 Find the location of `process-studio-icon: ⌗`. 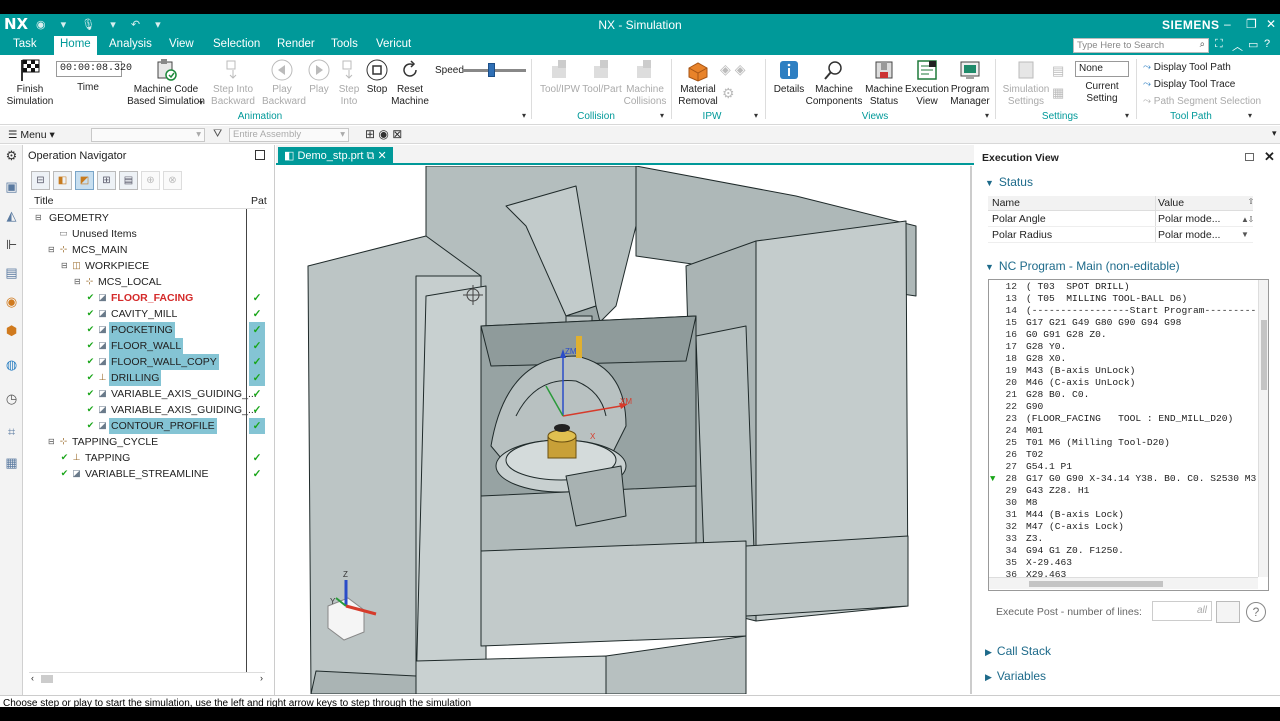

process-studio-icon: ⌗ is located at coordinates (11, 431).